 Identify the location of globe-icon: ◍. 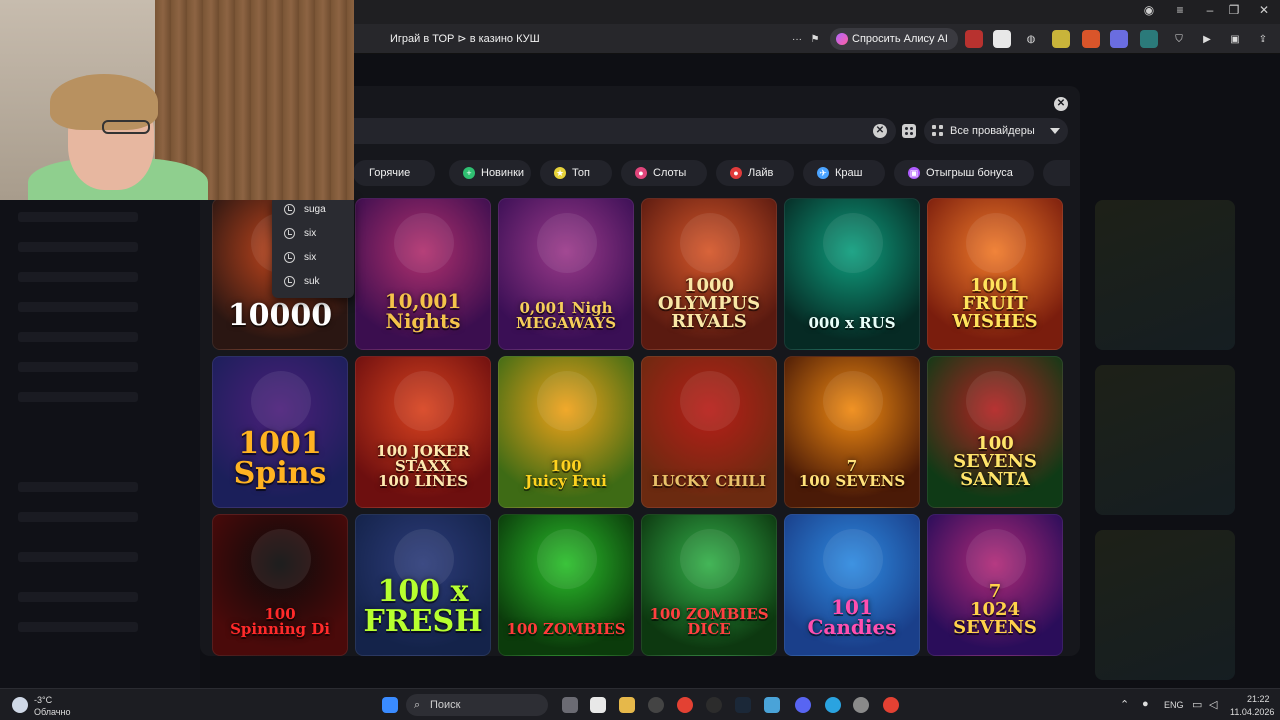
(1031, 39).